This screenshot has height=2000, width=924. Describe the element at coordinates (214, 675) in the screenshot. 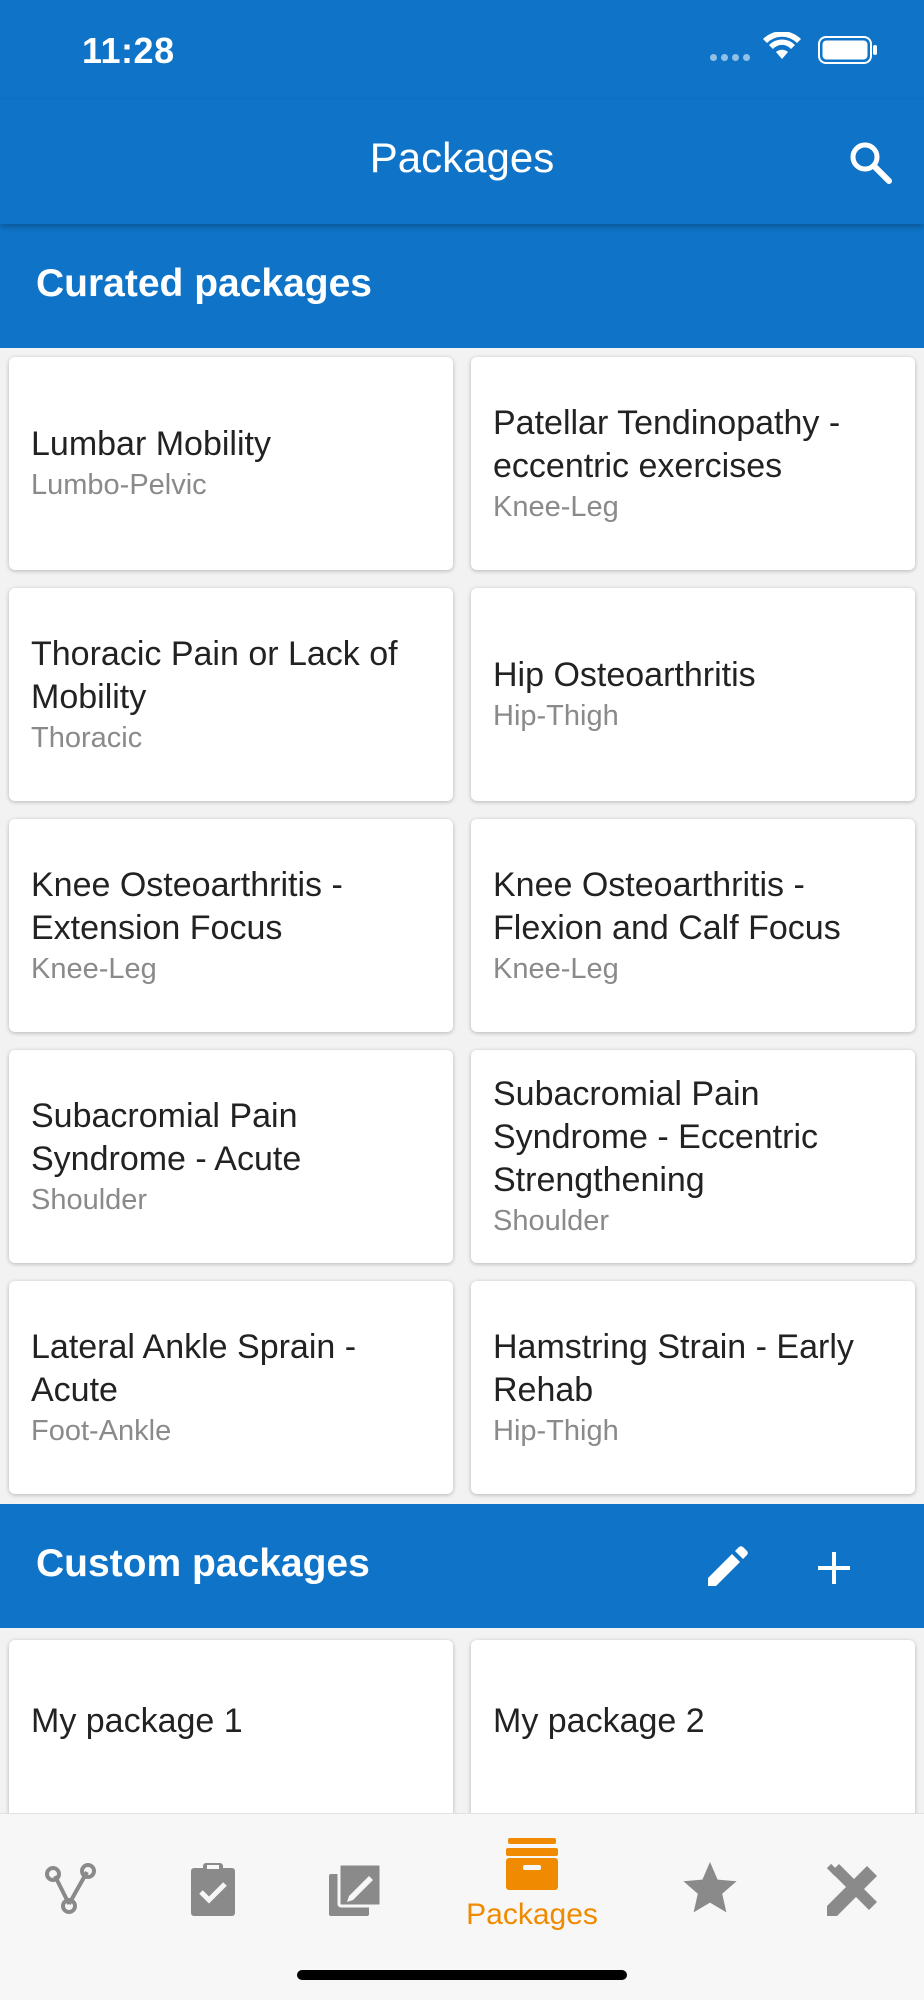

I see `package-name: Thoracic Pain or Lack of Mobility` at that location.